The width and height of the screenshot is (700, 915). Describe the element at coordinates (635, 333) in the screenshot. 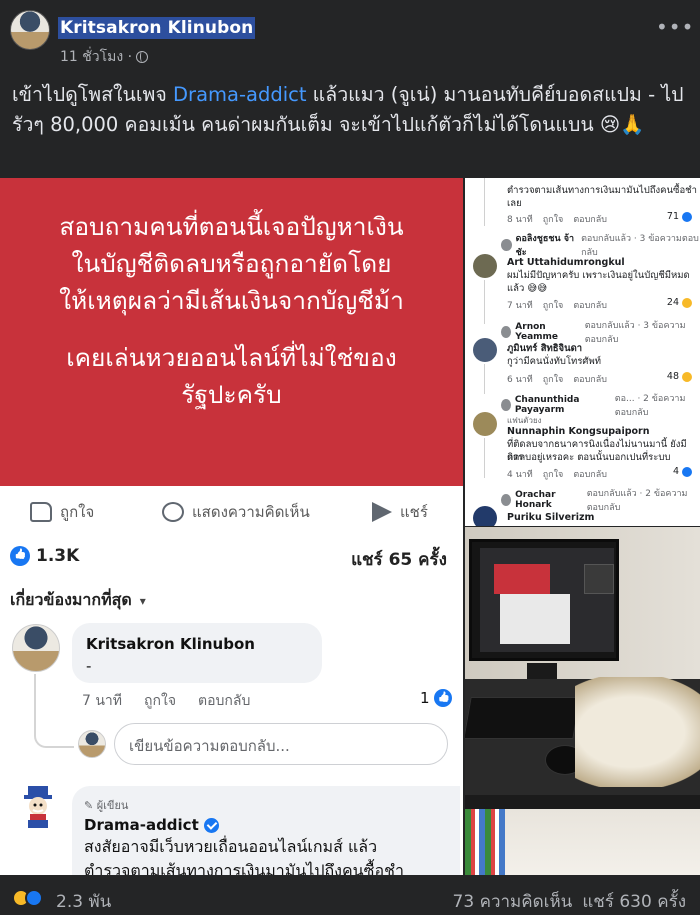

I see `rt-reply-text: ตอบกลับแล้ว · 3 ข้อความตอบกลับ` at that location.